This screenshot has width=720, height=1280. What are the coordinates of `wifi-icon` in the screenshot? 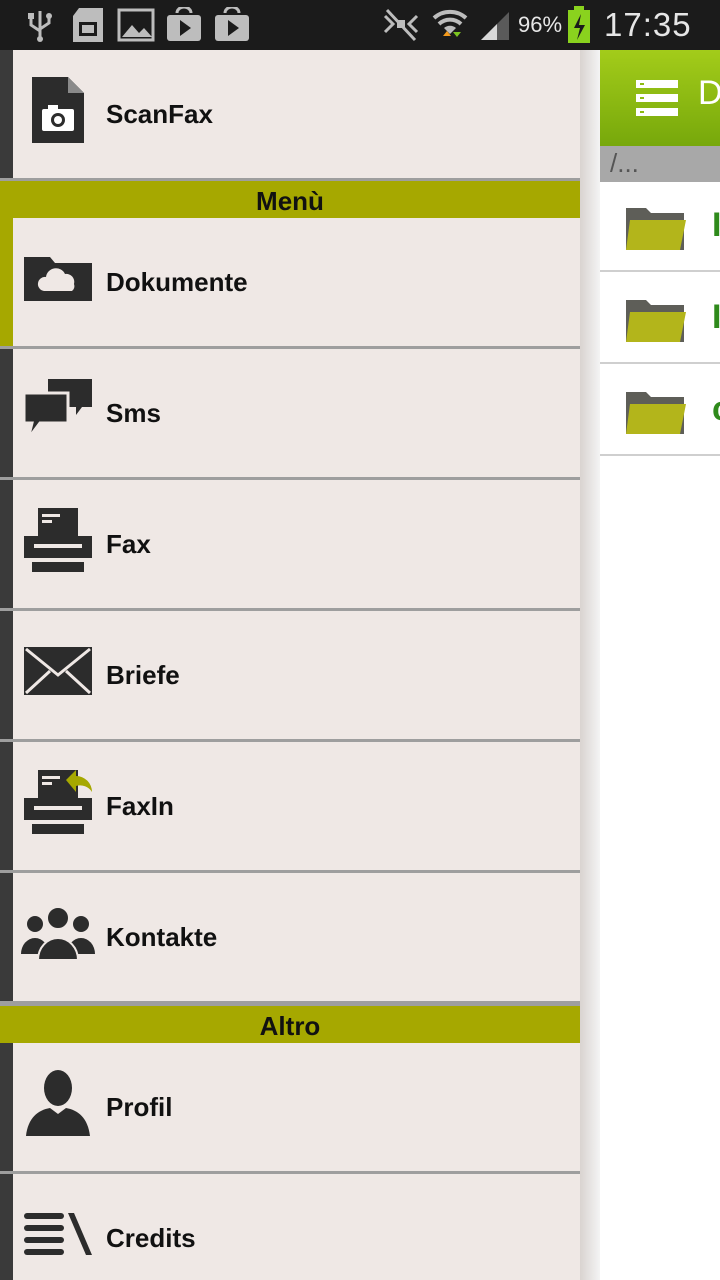 It's located at (450, 25).